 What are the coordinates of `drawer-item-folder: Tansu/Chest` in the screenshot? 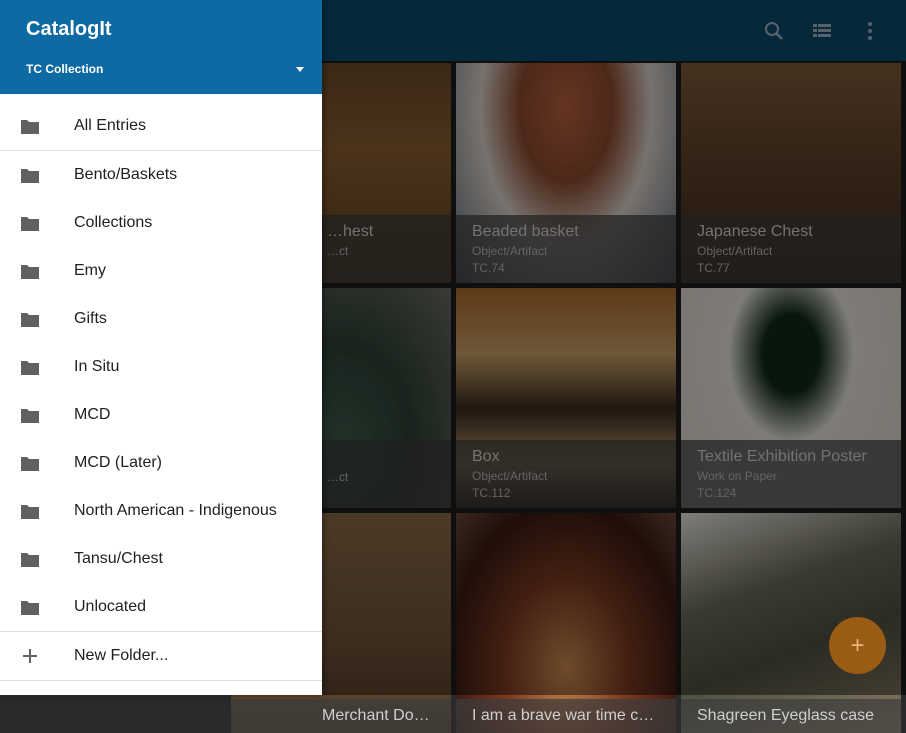 It's located at (161, 559).